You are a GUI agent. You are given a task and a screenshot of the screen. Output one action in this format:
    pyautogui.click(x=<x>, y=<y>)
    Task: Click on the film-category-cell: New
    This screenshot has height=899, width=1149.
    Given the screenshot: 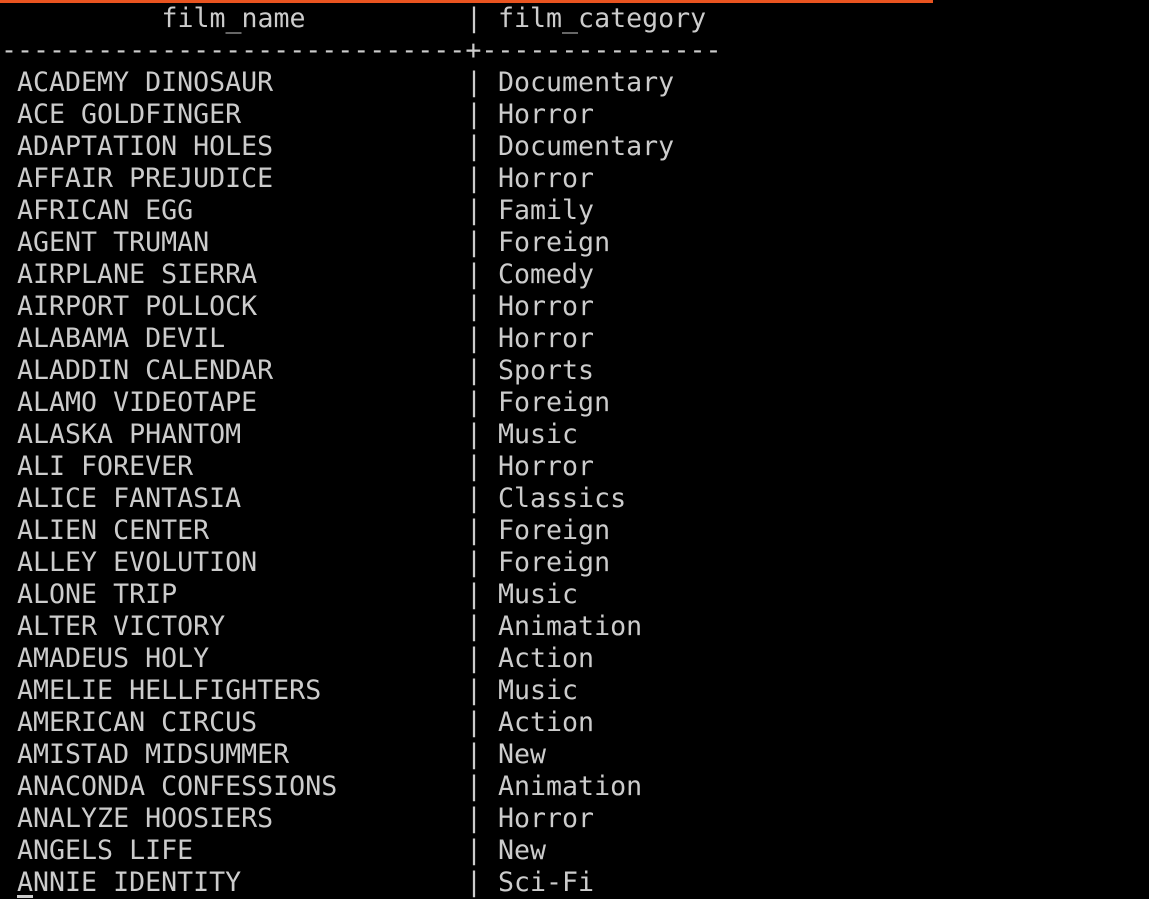 What is the action you would take?
    pyautogui.click(x=522, y=754)
    